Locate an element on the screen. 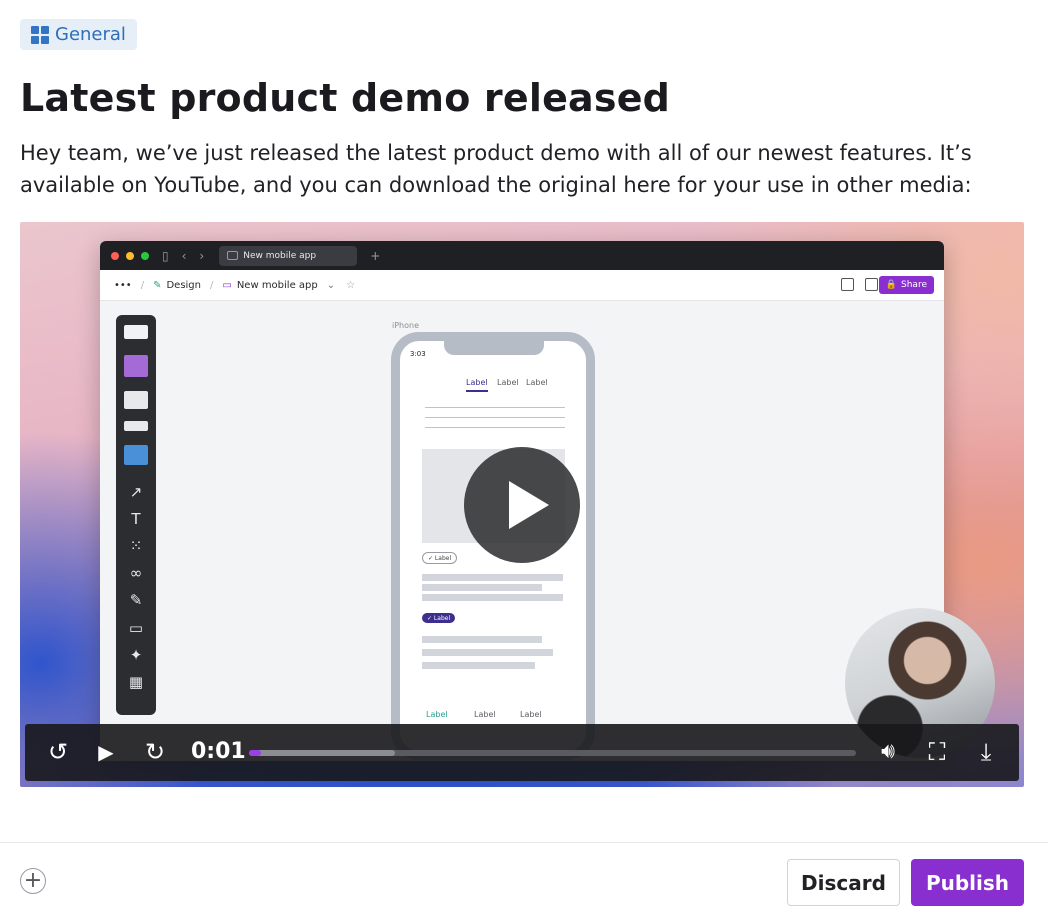  progress-bar is located at coordinates (255, 753).